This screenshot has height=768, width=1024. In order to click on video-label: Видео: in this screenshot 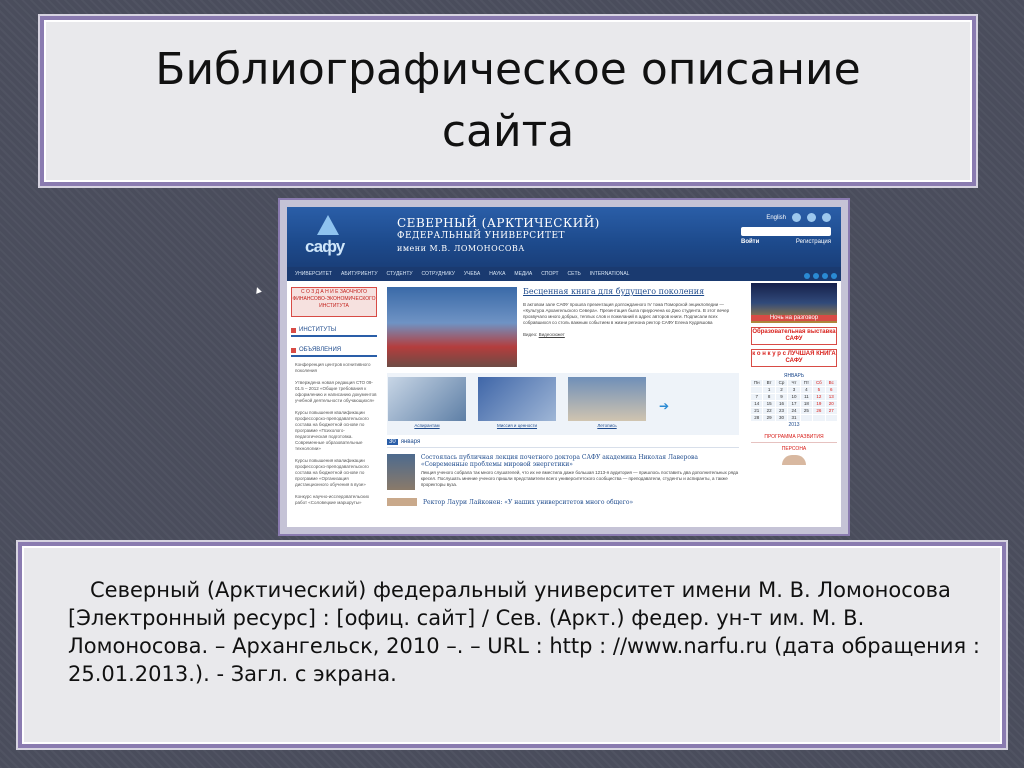, I will do `click(530, 334)`.